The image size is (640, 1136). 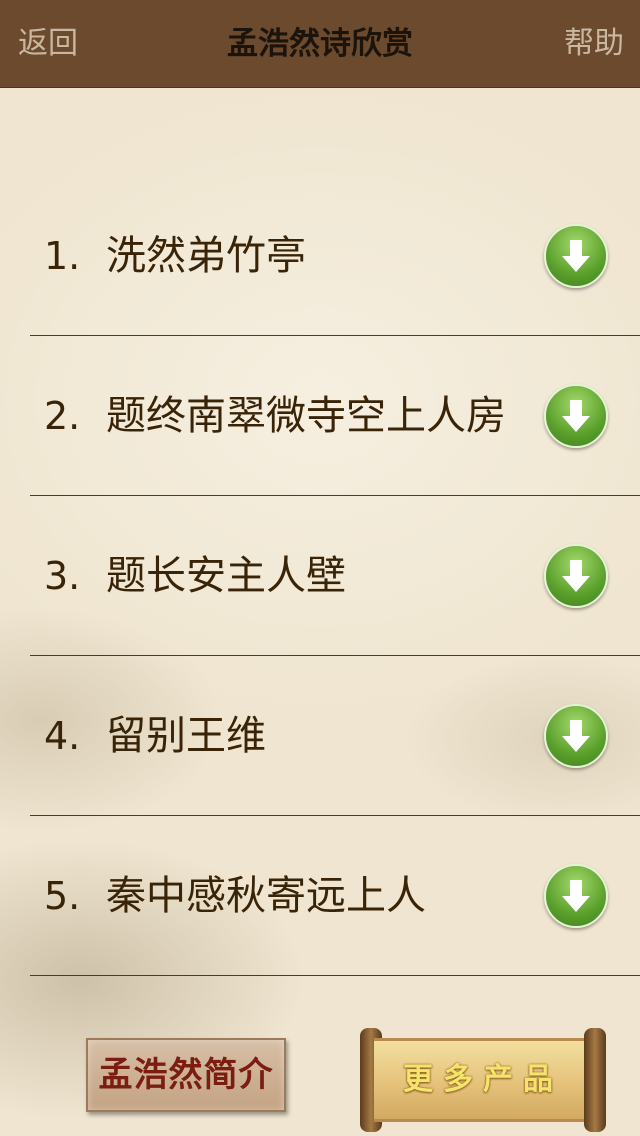 I want to click on page-title: 孟浩然诗欣赏, so click(x=320, y=44).